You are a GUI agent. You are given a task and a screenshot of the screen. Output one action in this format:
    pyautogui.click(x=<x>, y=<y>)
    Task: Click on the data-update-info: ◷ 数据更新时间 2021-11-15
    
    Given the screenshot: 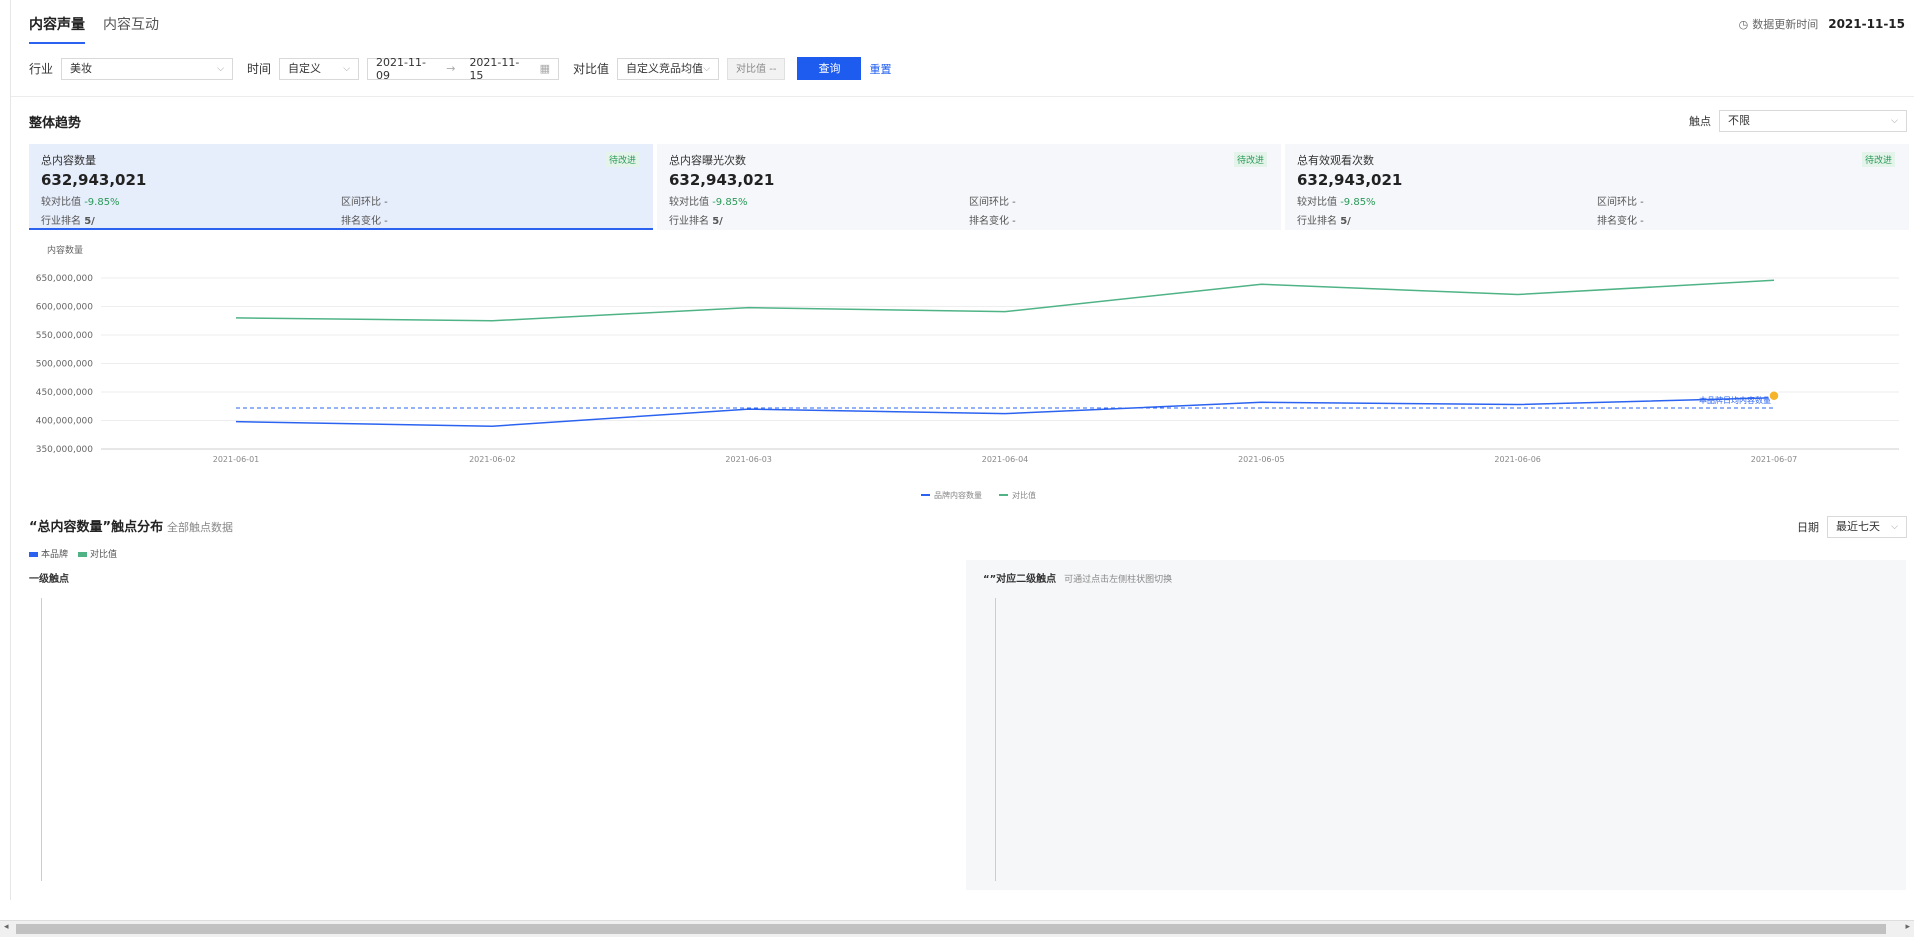 What is the action you would take?
    pyautogui.click(x=1822, y=24)
    